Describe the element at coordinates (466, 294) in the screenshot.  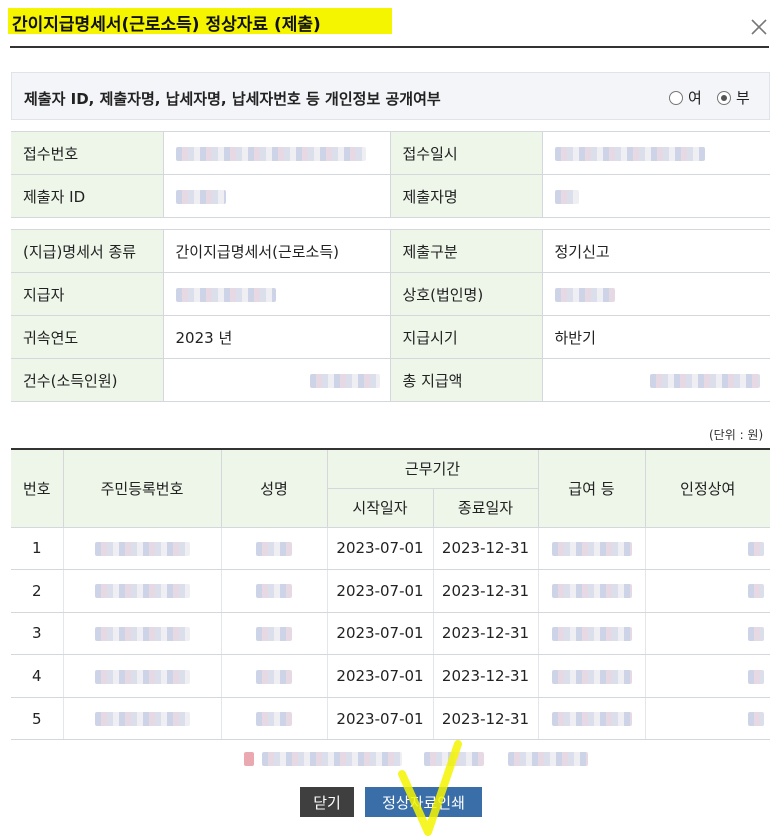
I see `company-label: 상호(법인명)` at that location.